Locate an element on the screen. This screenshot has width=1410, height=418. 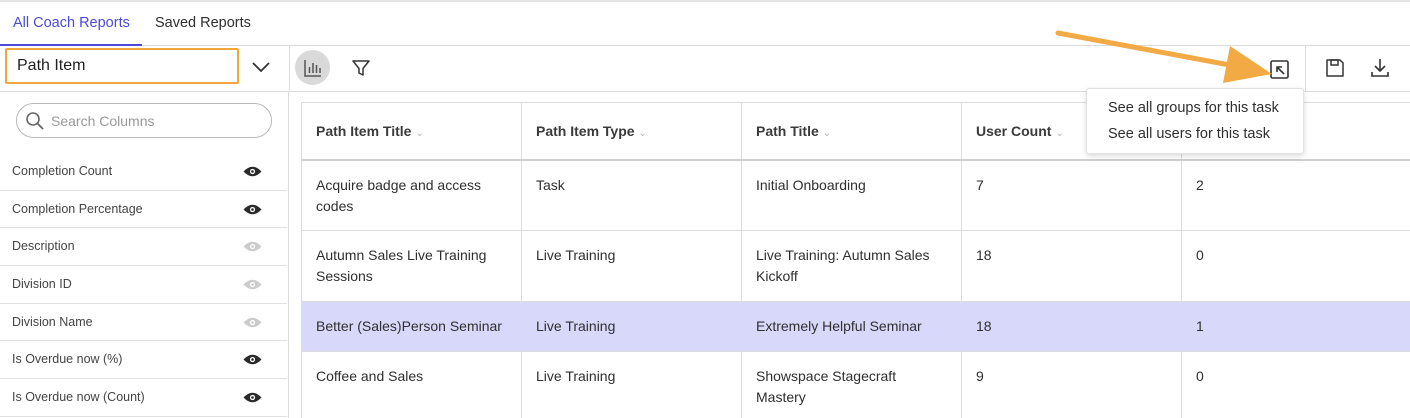
table-cell: 7 is located at coordinates (1071, 195).